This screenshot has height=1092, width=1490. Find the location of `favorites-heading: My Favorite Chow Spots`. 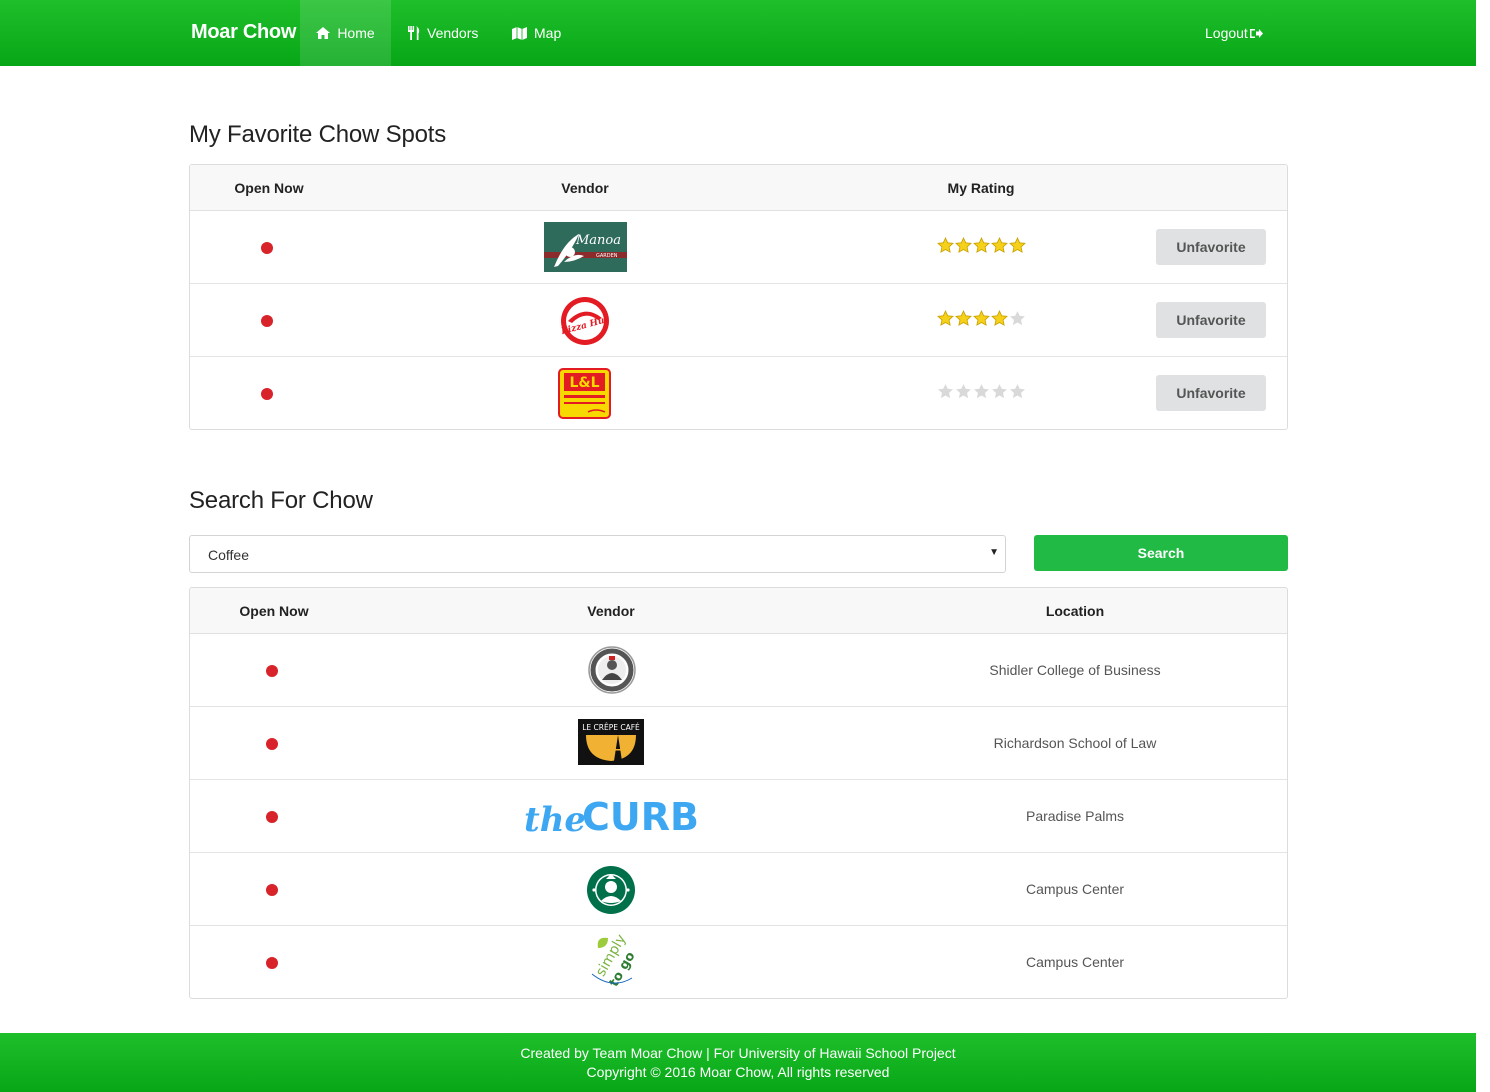

favorites-heading: My Favorite Chow Spots is located at coordinates (318, 134).